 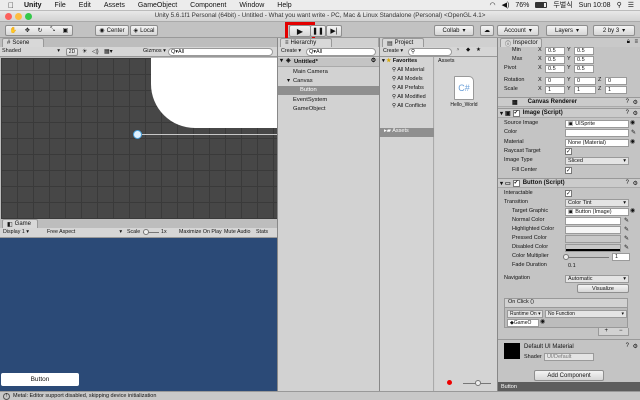 What do you see at coordinates (318, 31) in the screenshot?
I see `pause-button: ❚❚` at bounding box center [318, 31].